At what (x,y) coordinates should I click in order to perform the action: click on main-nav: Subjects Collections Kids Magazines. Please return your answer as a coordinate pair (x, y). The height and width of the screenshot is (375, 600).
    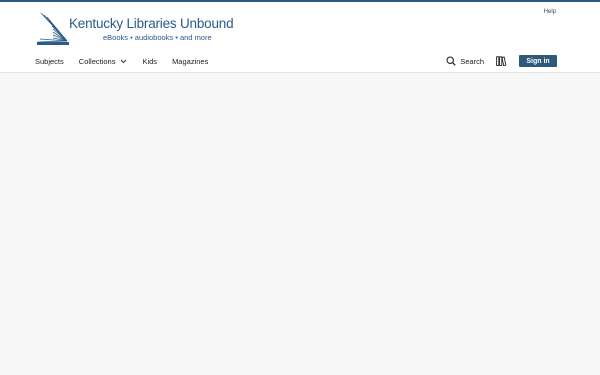
    Looking at the image, I should click on (129, 61).